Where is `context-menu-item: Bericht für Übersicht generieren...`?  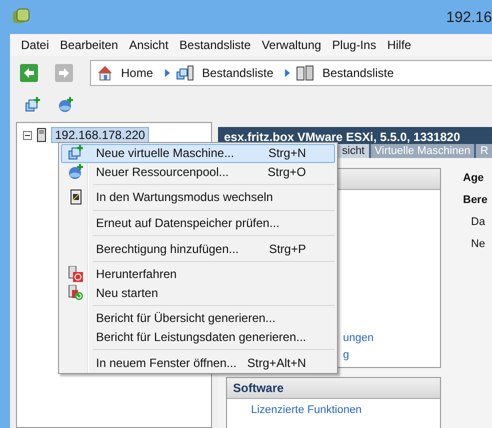 context-menu-item: Bericht für Übersicht generieren... is located at coordinates (198, 318).